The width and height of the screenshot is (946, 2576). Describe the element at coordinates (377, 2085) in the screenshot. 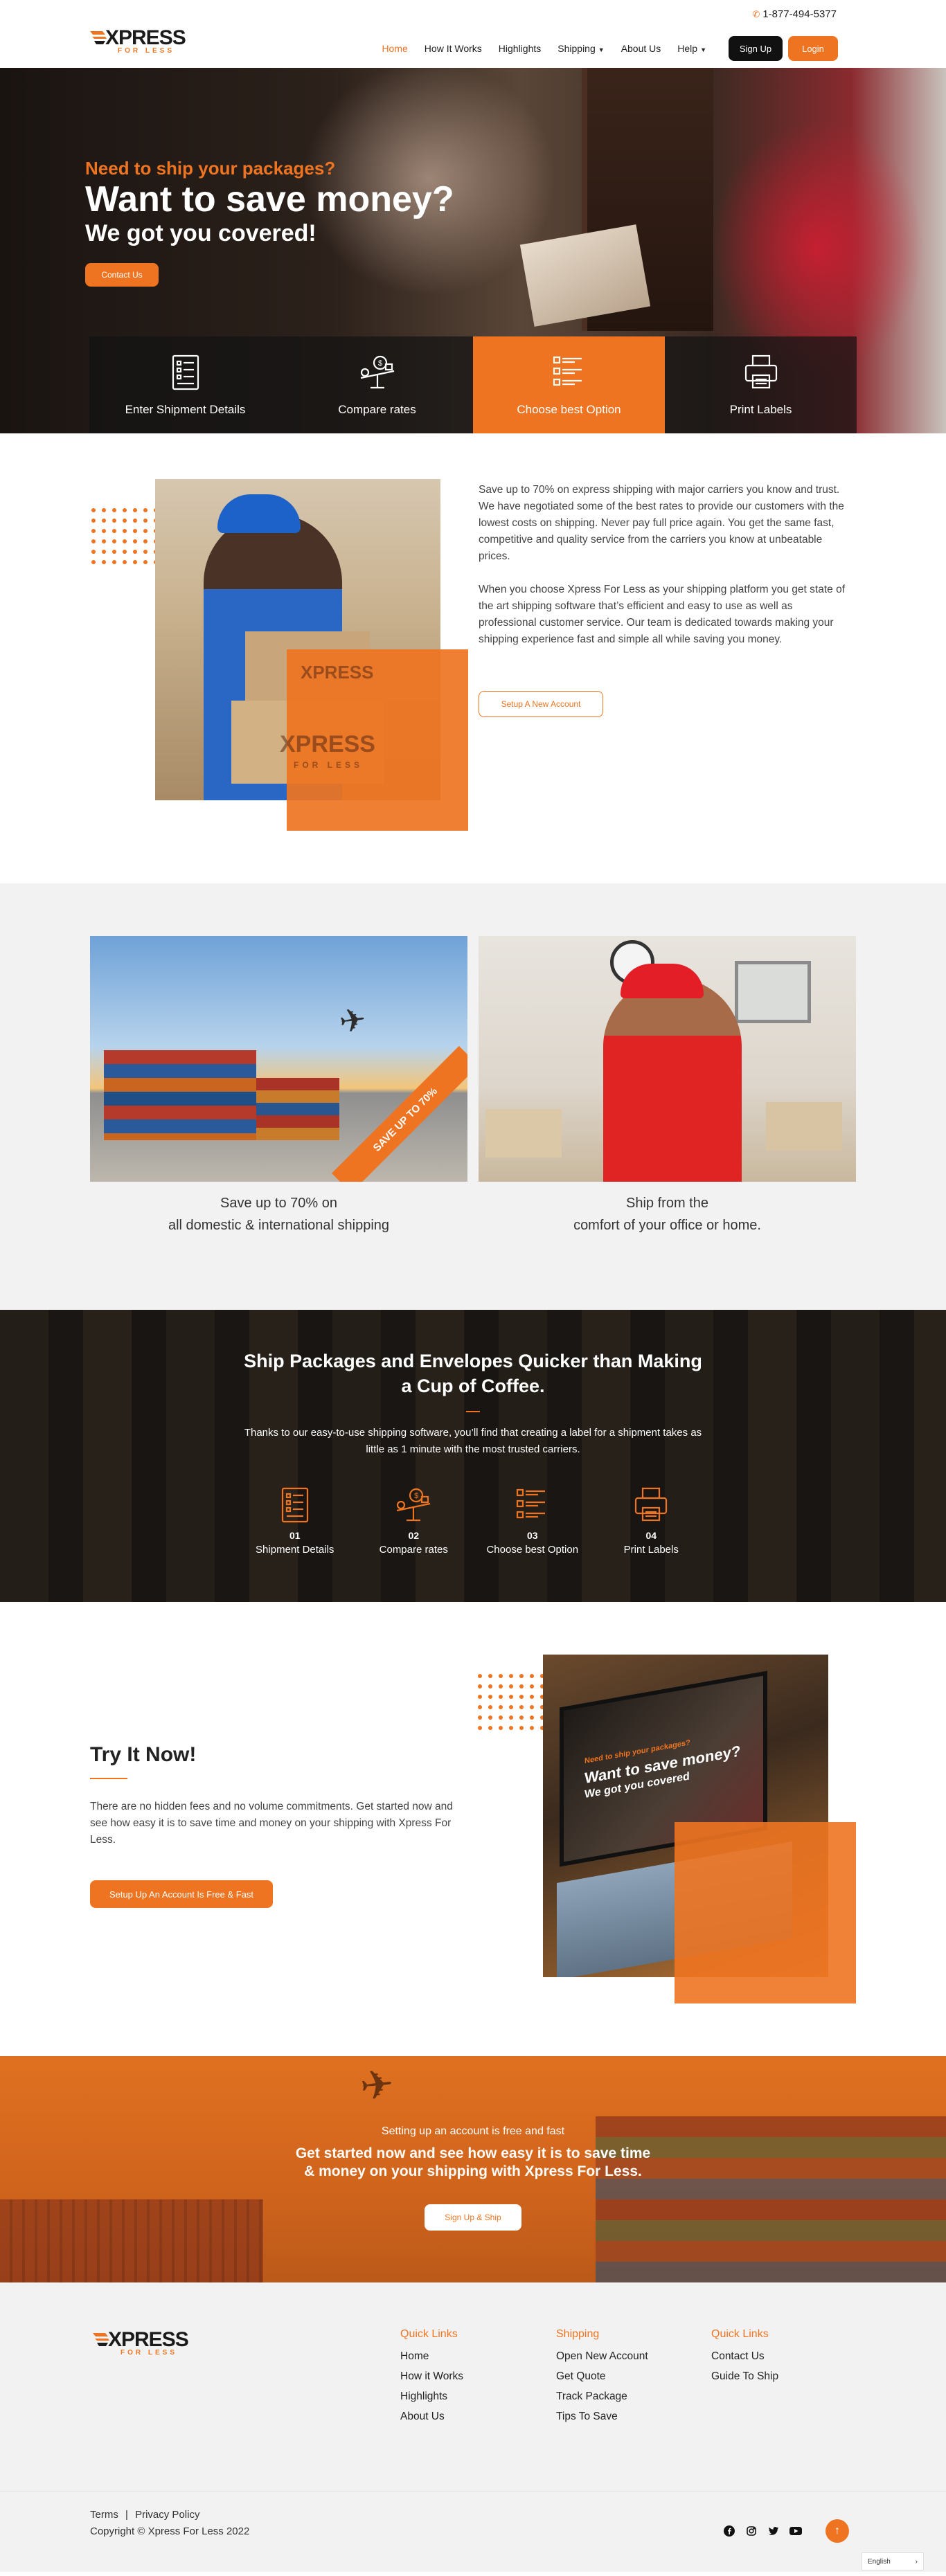

I see `airplane-icon: ✈` at that location.